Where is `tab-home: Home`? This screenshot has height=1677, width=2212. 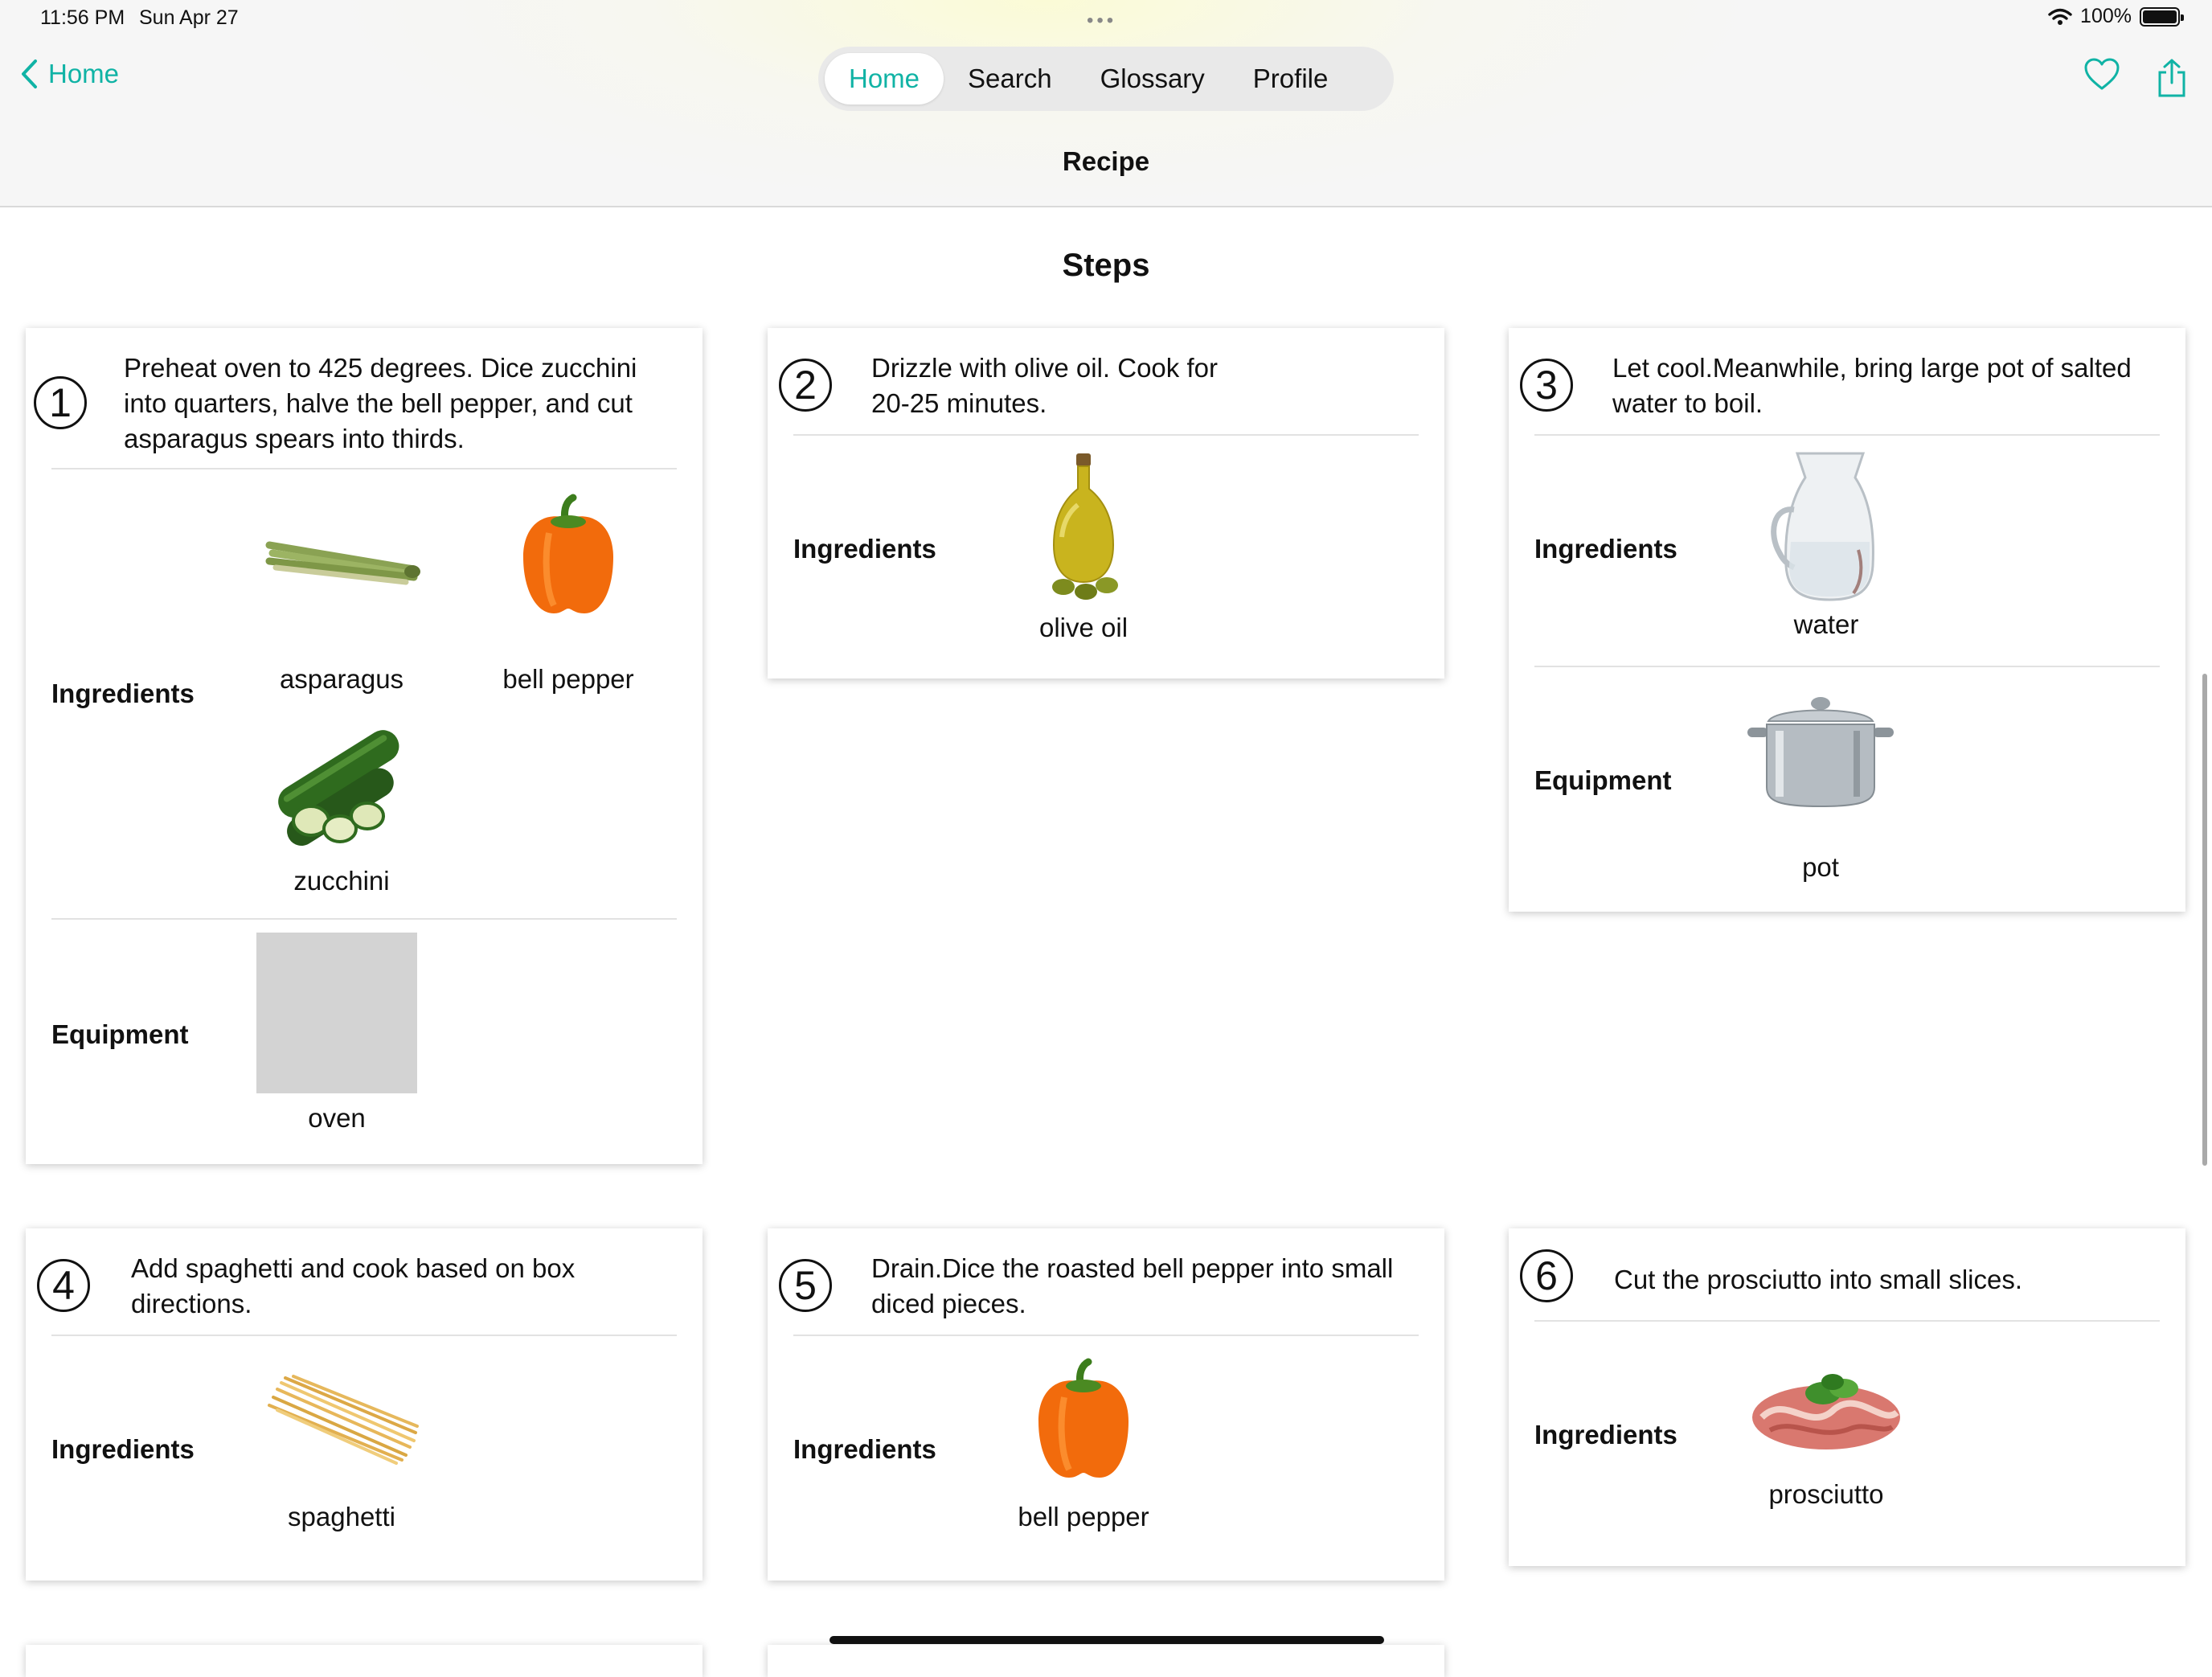 tab-home: Home is located at coordinates (885, 79).